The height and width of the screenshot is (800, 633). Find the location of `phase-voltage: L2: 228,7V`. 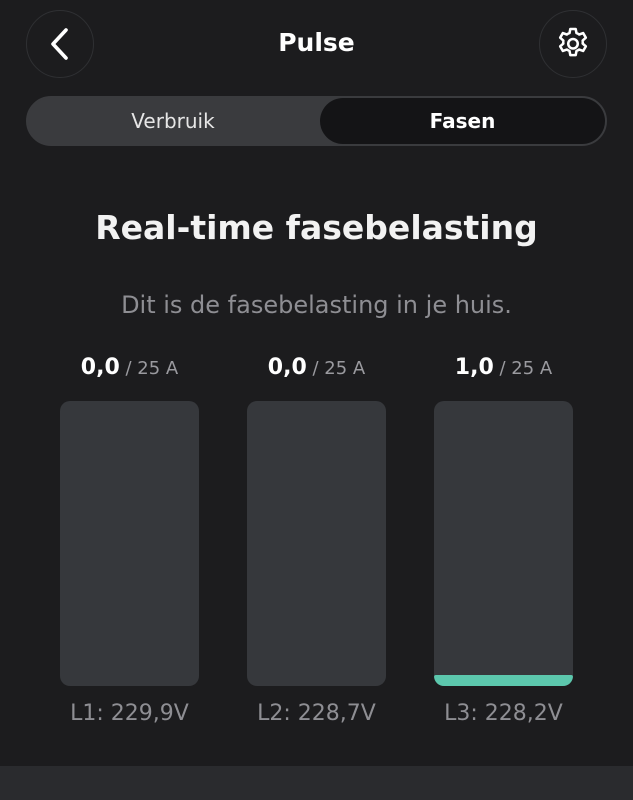

phase-voltage: L2: 228,7V is located at coordinates (316, 713).